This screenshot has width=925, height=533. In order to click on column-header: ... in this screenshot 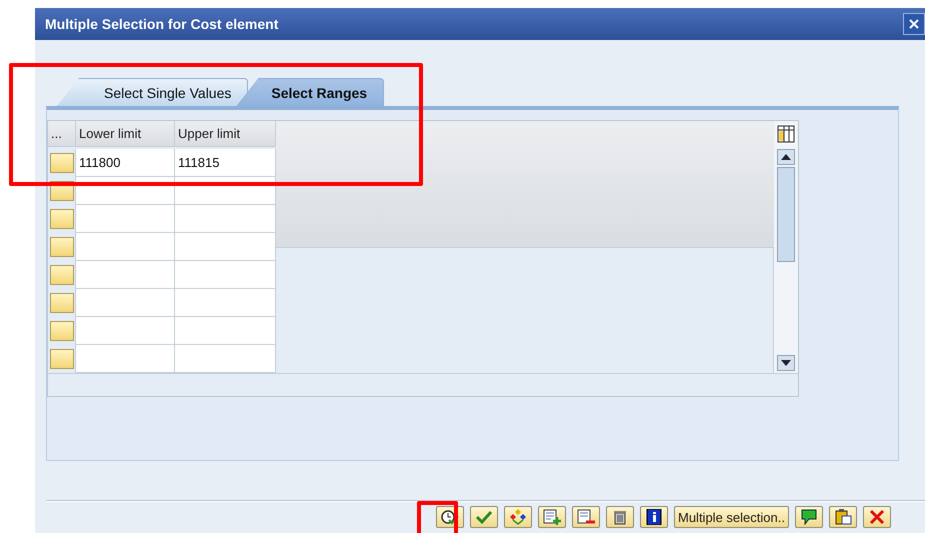, I will do `click(62, 134)`.